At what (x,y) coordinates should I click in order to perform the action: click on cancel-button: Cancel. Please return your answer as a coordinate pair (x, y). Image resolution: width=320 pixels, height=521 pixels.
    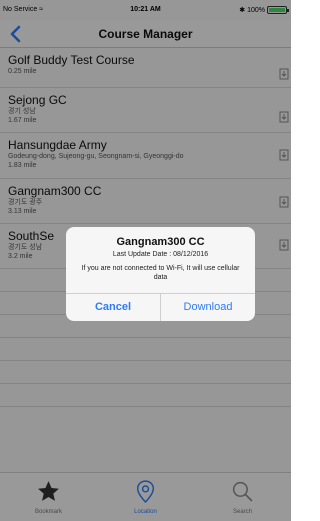
    Looking at the image, I should click on (113, 307).